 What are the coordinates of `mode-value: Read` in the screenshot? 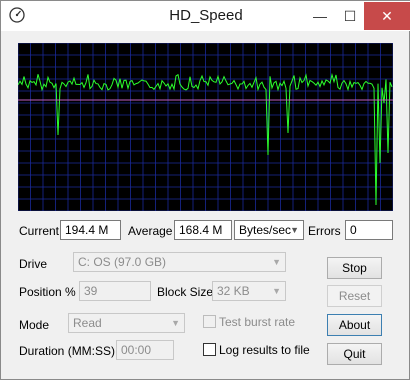 It's located at (87, 323).